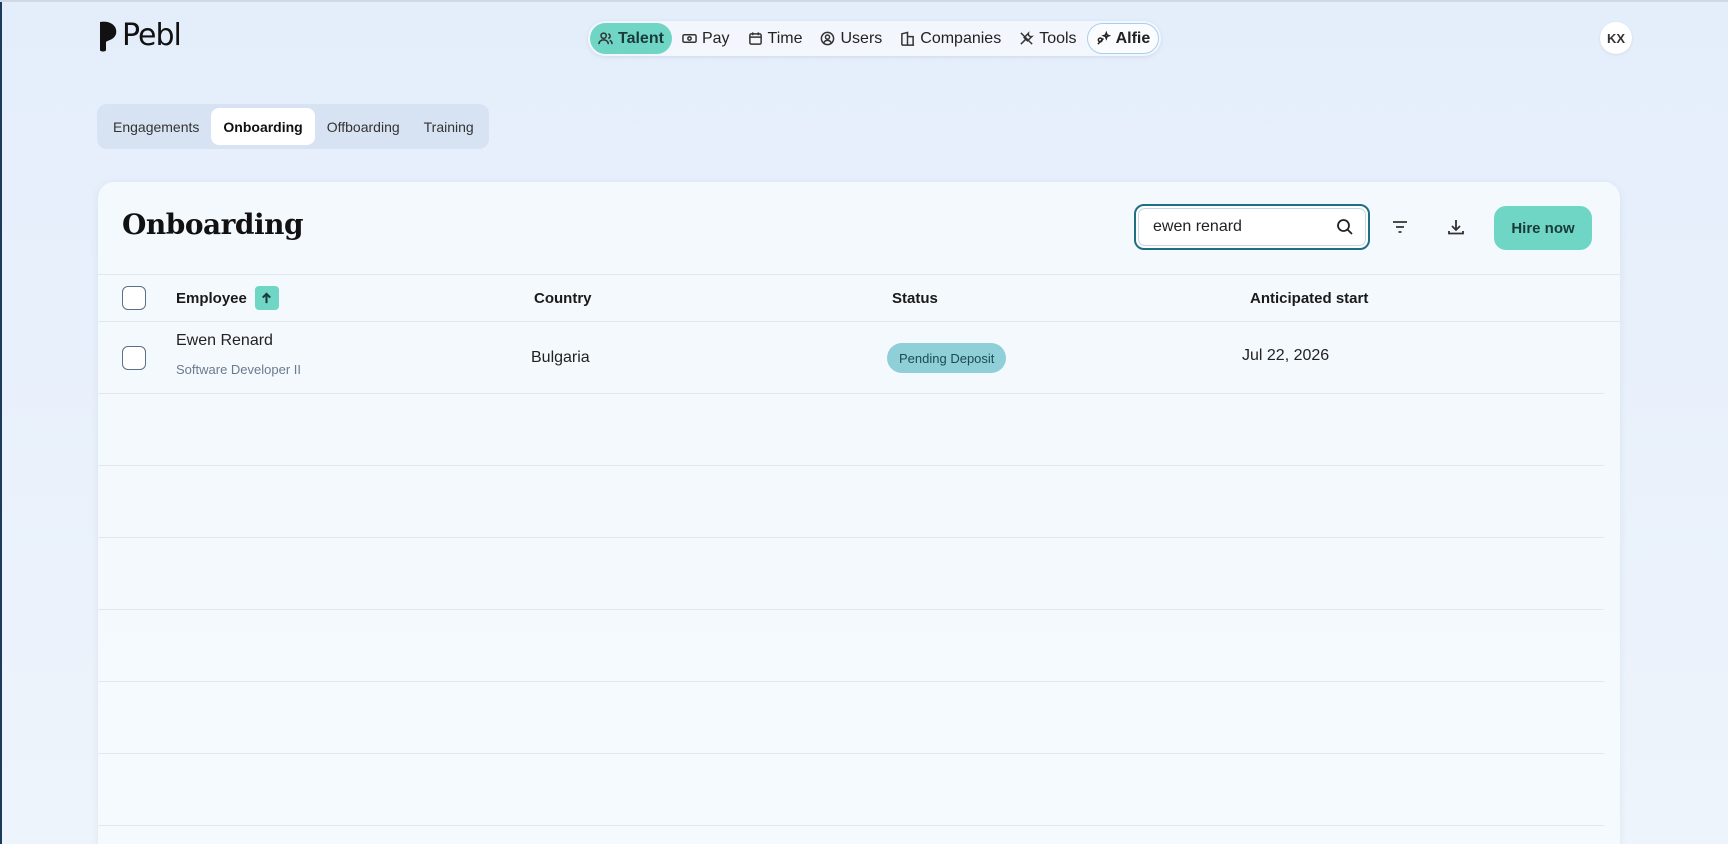  I want to click on sparkle-icon, so click(1103, 38).